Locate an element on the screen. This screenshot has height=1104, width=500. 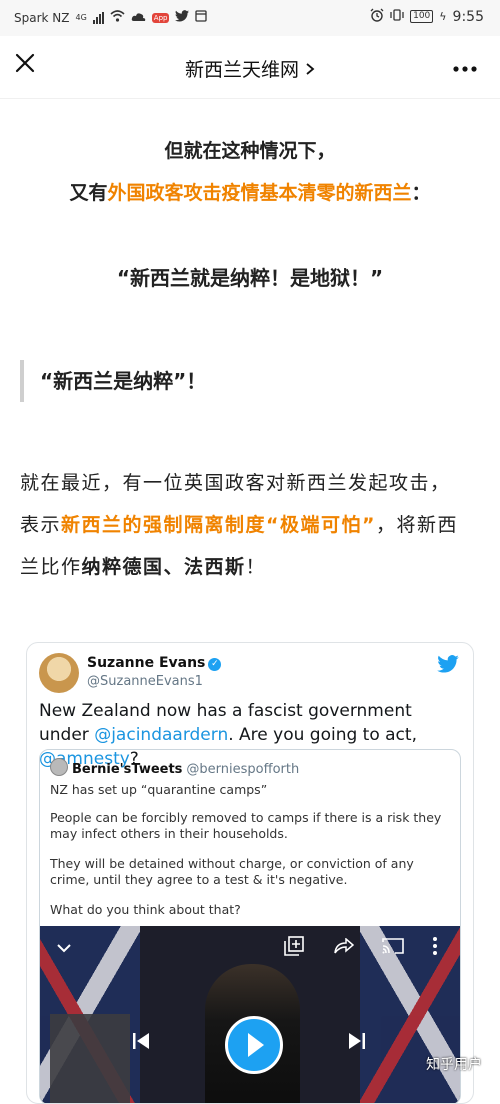
account-title-link: 新西兰天维网 is located at coordinates (250, 68).